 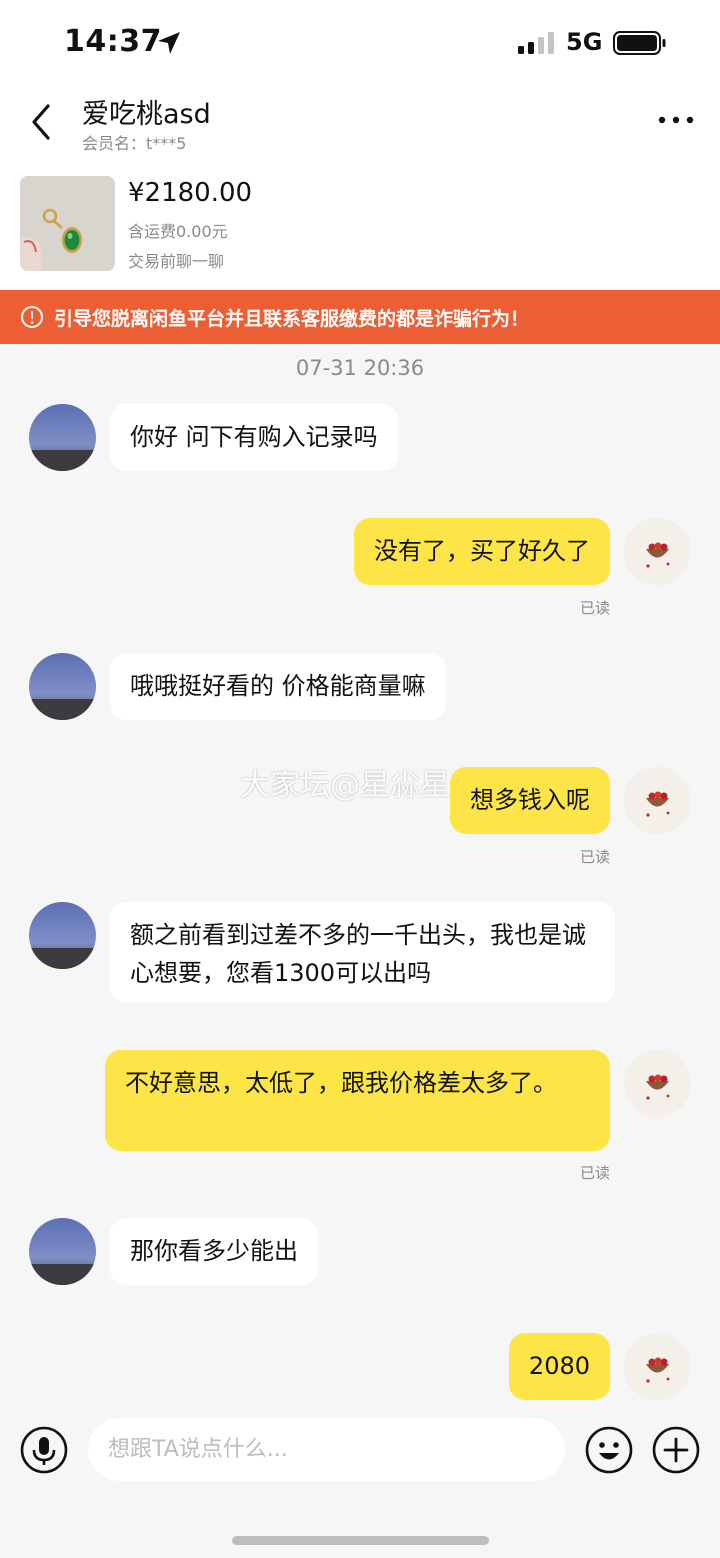 I want to click on chat-header: 爱吃桃asd 会员名：t***5, so click(x=360, y=124).